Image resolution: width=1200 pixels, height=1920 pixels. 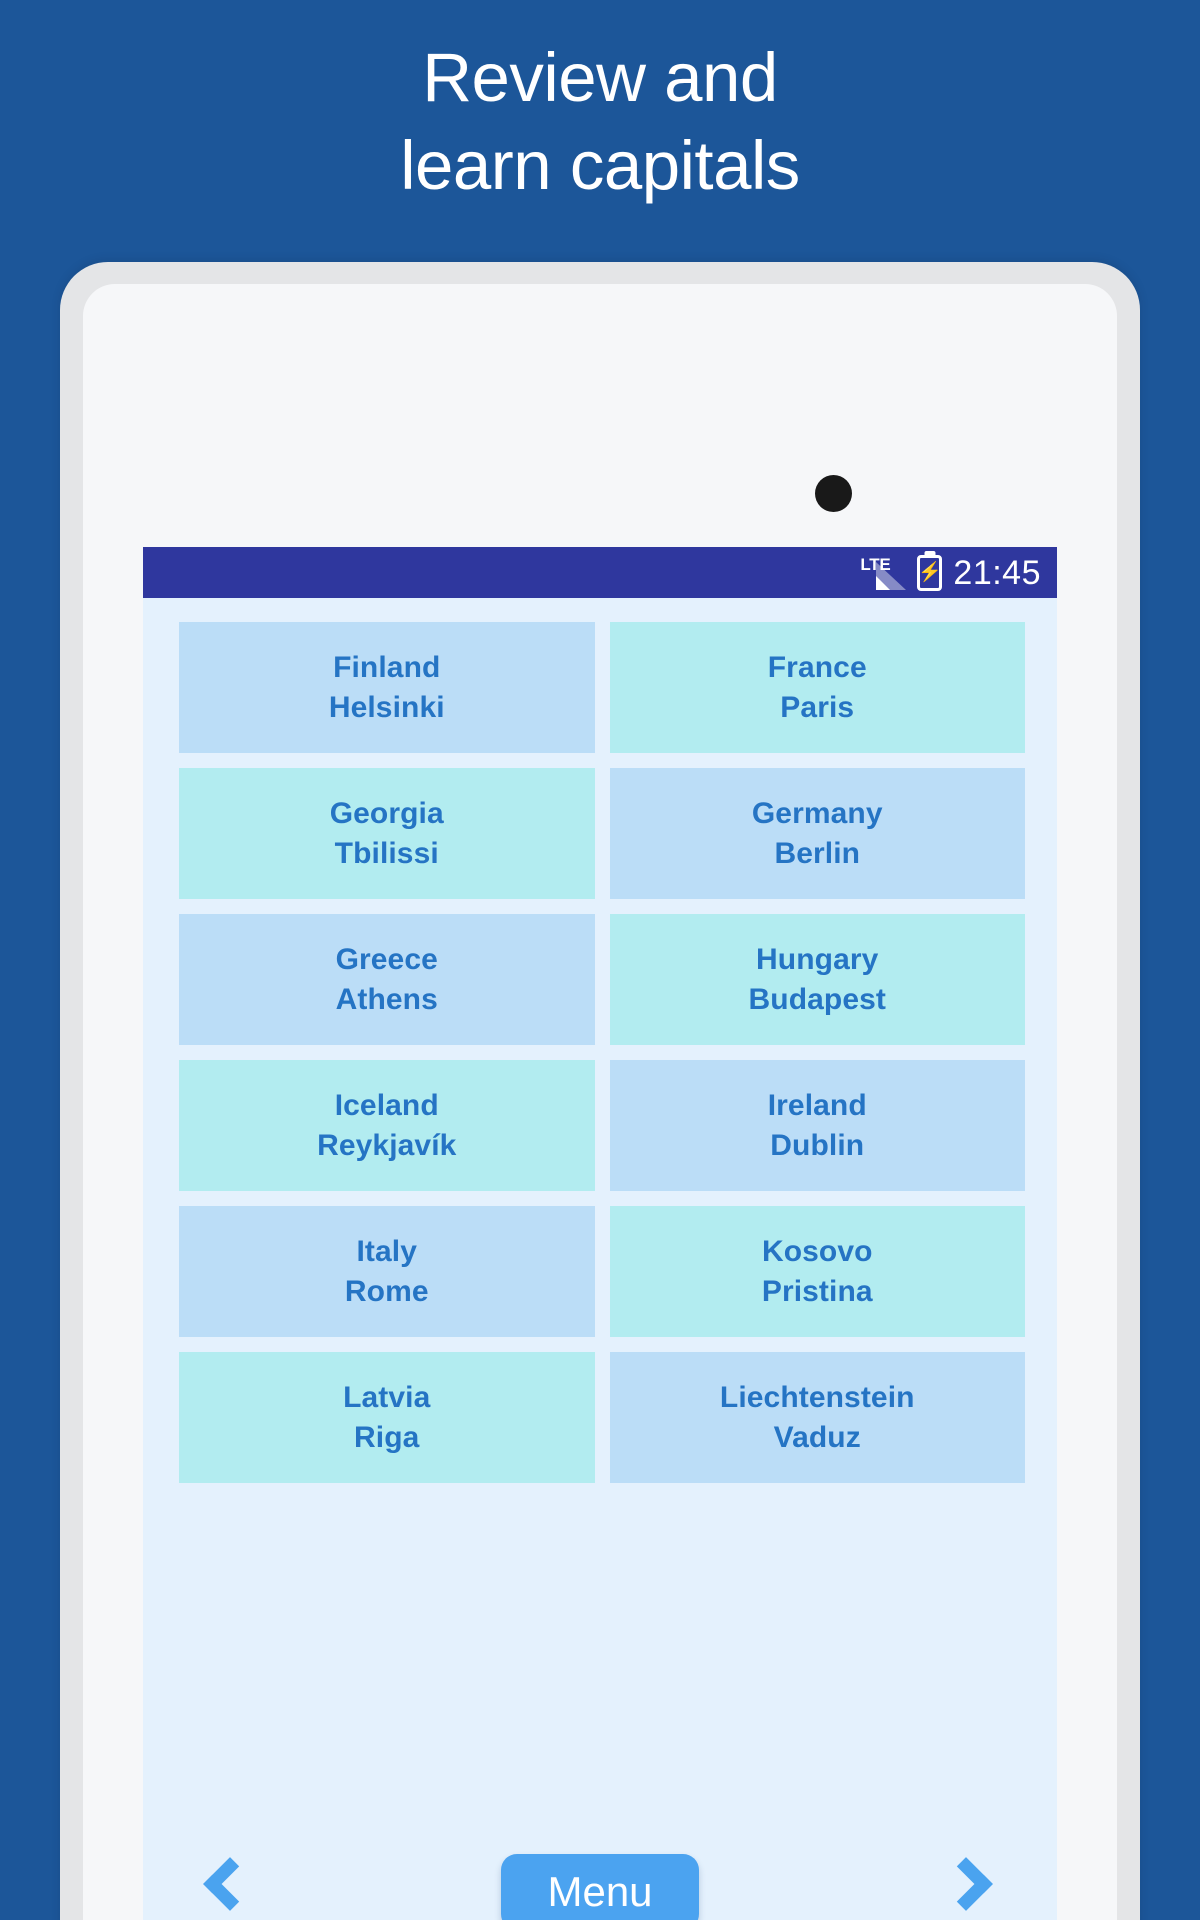 What do you see at coordinates (817, 1397) in the screenshot?
I see `card-country-label: Liechtenstein` at bounding box center [817, 1397].